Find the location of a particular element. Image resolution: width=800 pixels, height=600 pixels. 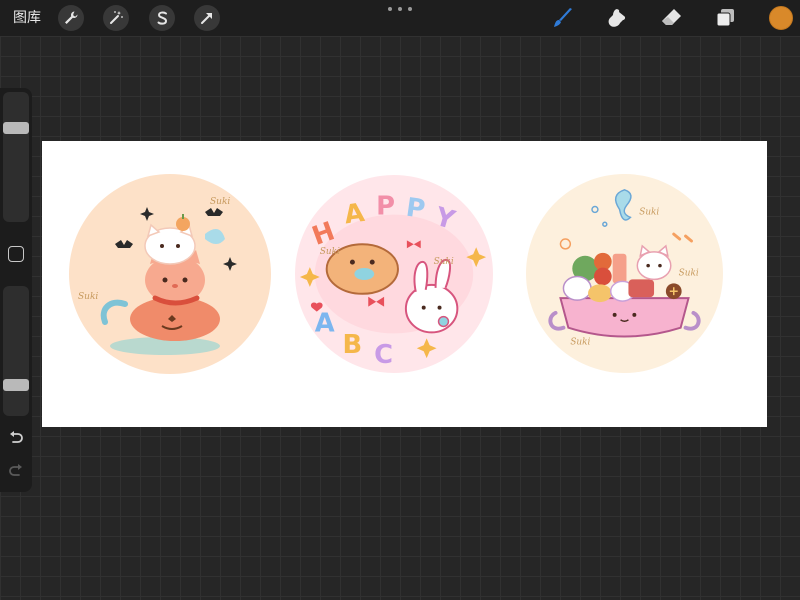

letter-y: Y is located at coordinates (444, 219).